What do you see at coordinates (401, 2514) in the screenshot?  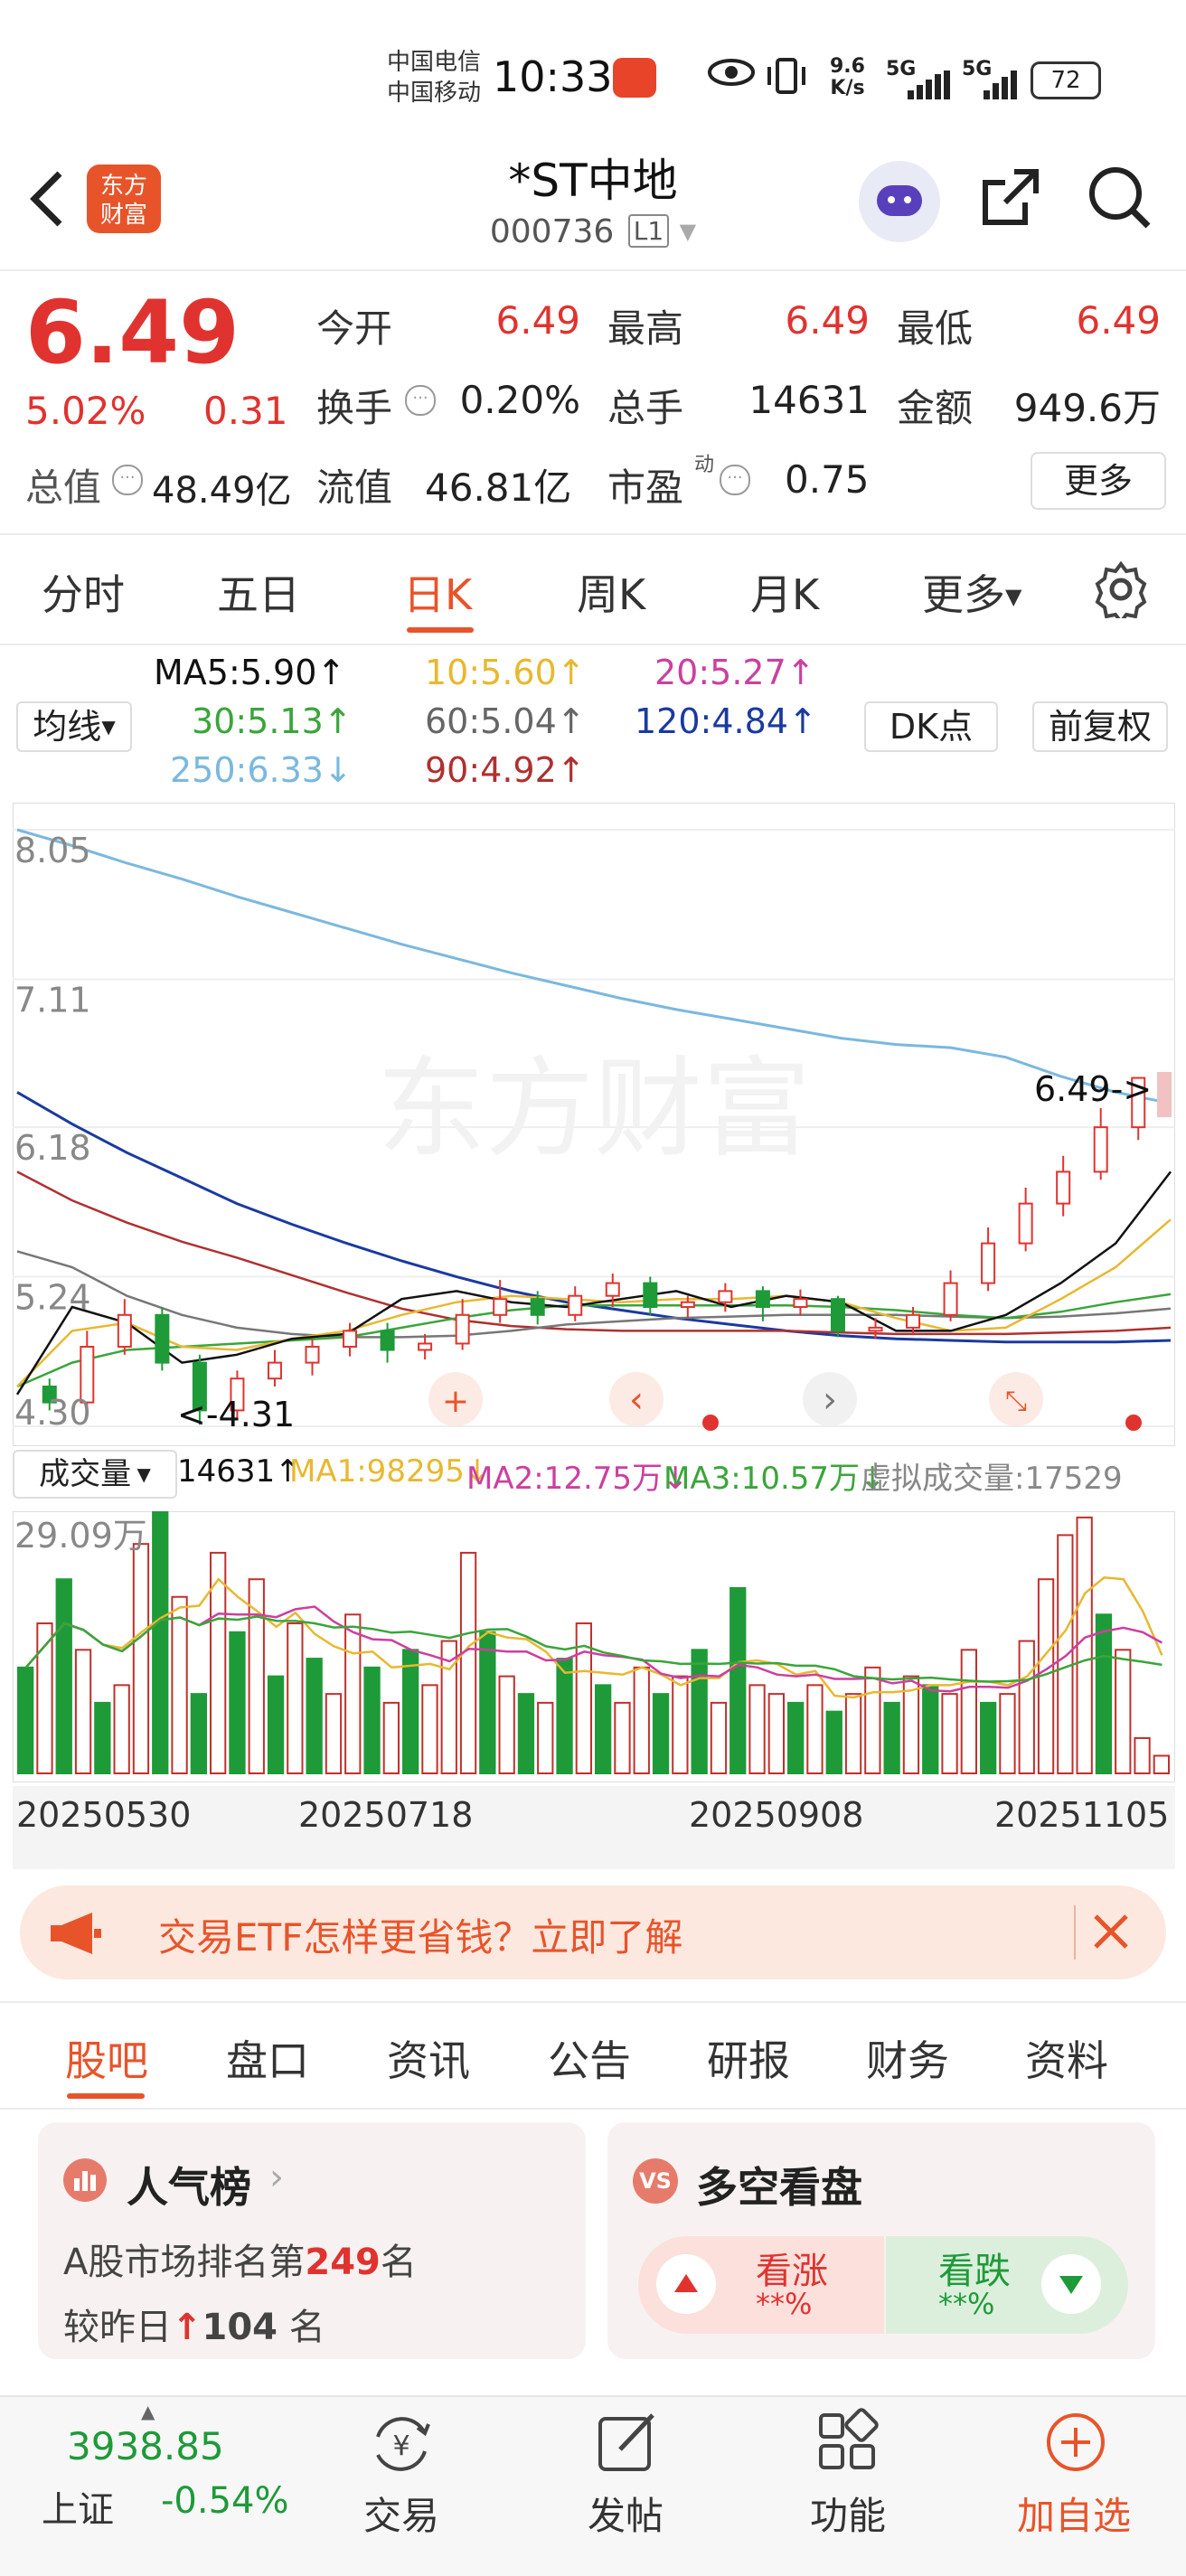 I see `nav-trade: 交易` at bounding box center [401, 2514].